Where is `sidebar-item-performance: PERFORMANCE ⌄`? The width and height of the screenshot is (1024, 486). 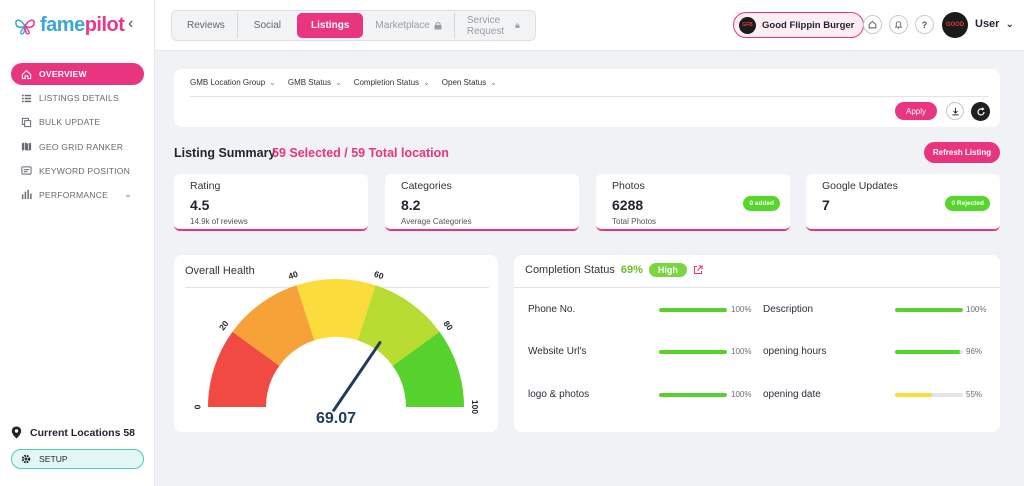 sidebar-item-performance: PERFORMANCE ⌄ is located at coordinates (77, 195).